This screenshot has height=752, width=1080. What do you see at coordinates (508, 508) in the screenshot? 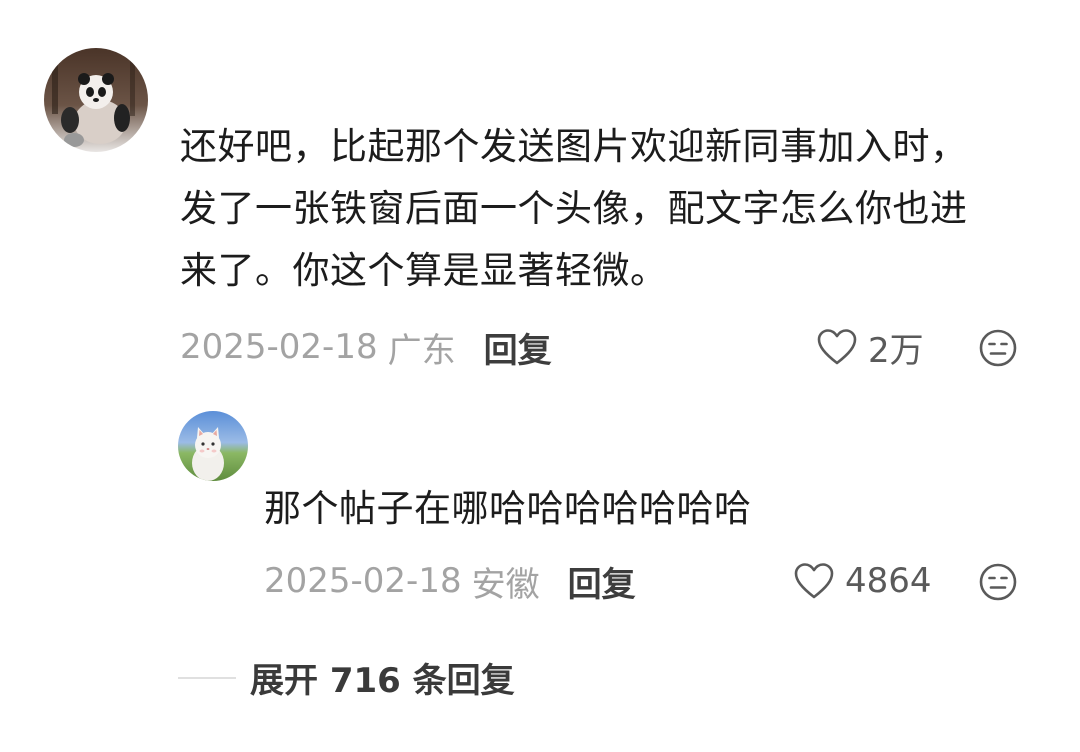
I see `reply-line: 那个帖子在哪哈哈哈哈哈哈哈` at bounding box center [508, 508].